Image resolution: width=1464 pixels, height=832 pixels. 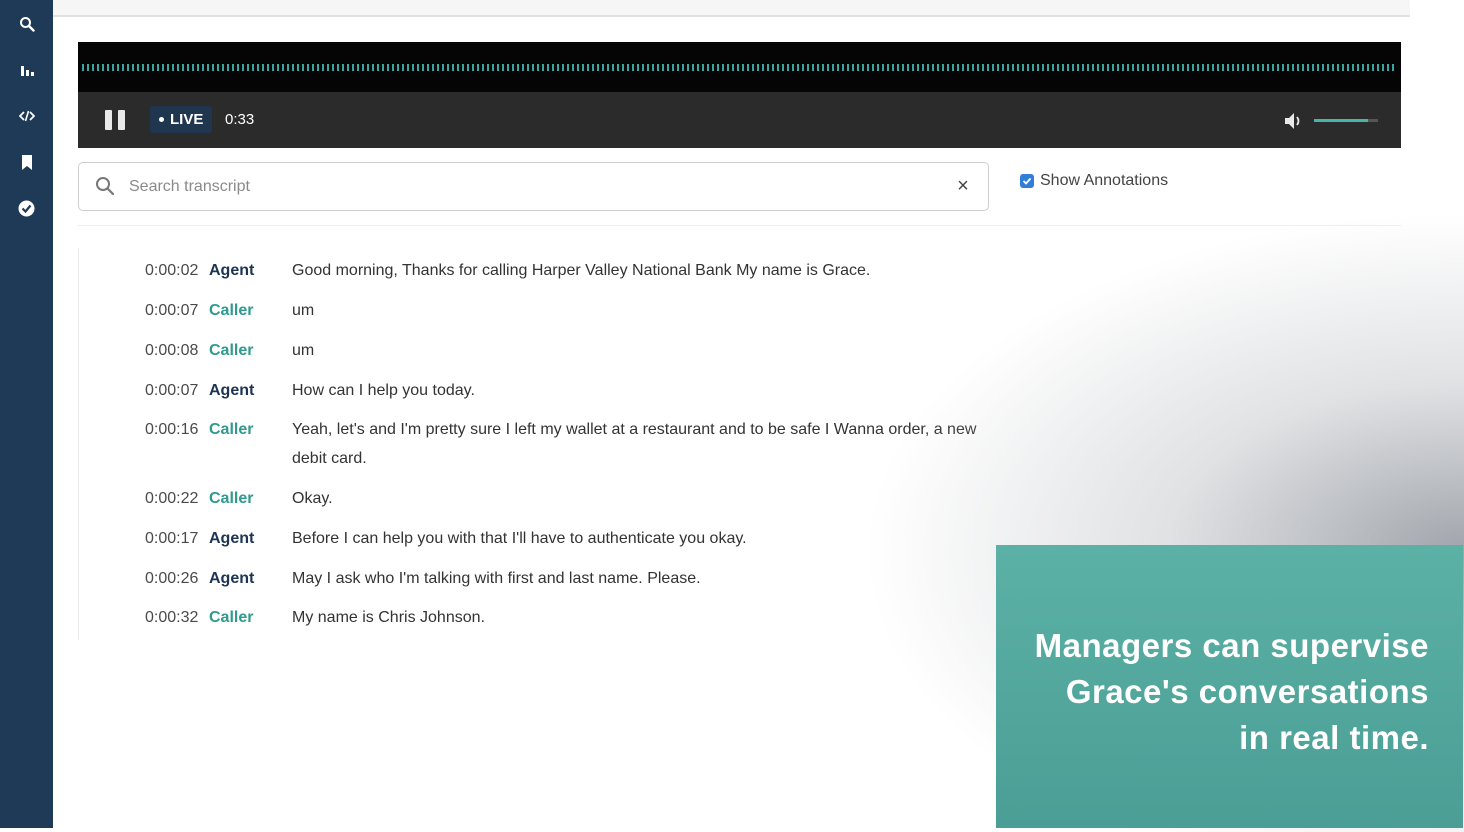 I want to click on row-message: My name is Chris Johnson., so click(x=388, y=617).